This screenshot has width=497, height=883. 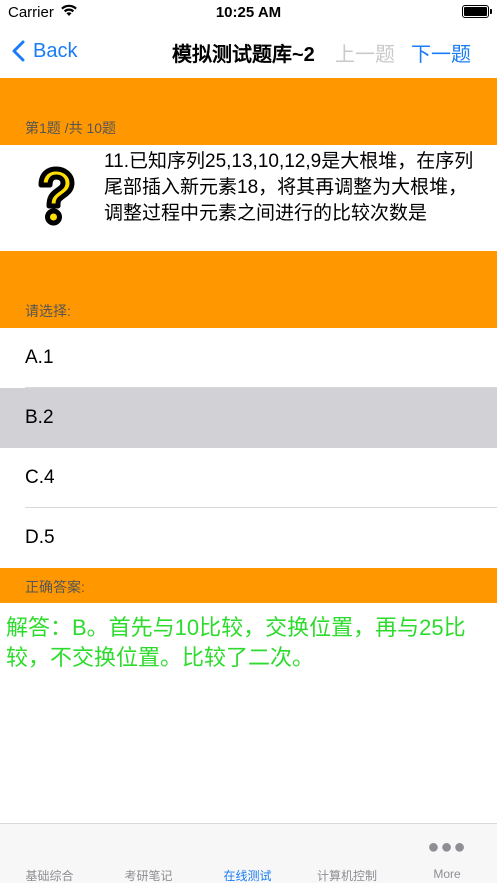 What do you see at coordinates (248, 358) in the screenshot?
I see `option-a: A.1` at bounding box center [248, 358].